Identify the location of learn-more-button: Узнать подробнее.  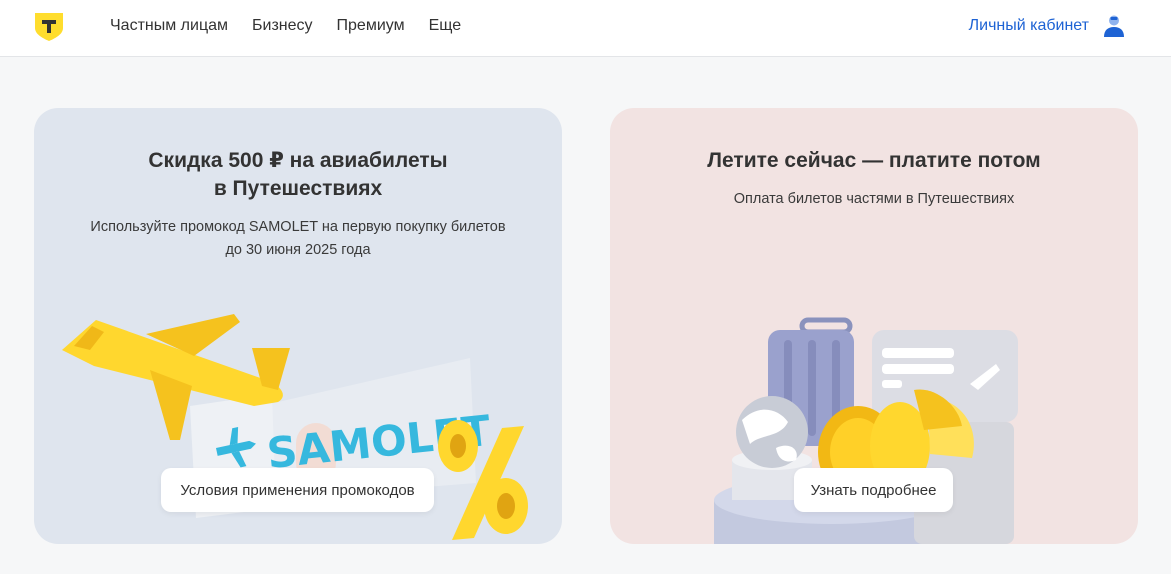
(873, 490).